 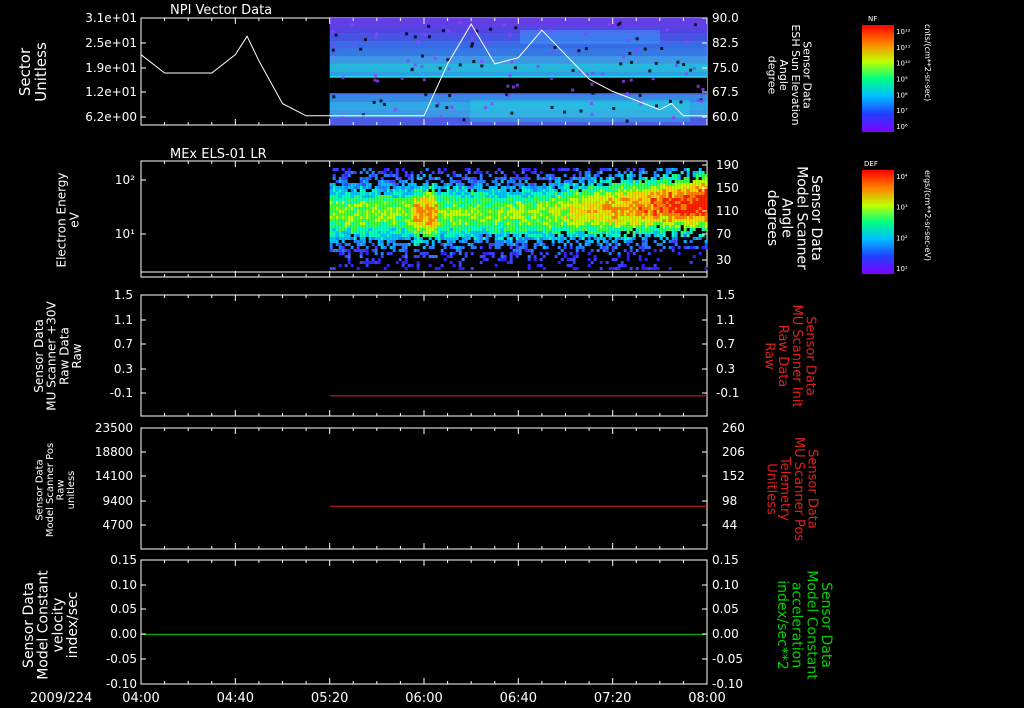 What do you see at coordinates (77, 355) in the screenshot?
I see `panel3-left-label-line: Raw` at bounding box center [77, 355].